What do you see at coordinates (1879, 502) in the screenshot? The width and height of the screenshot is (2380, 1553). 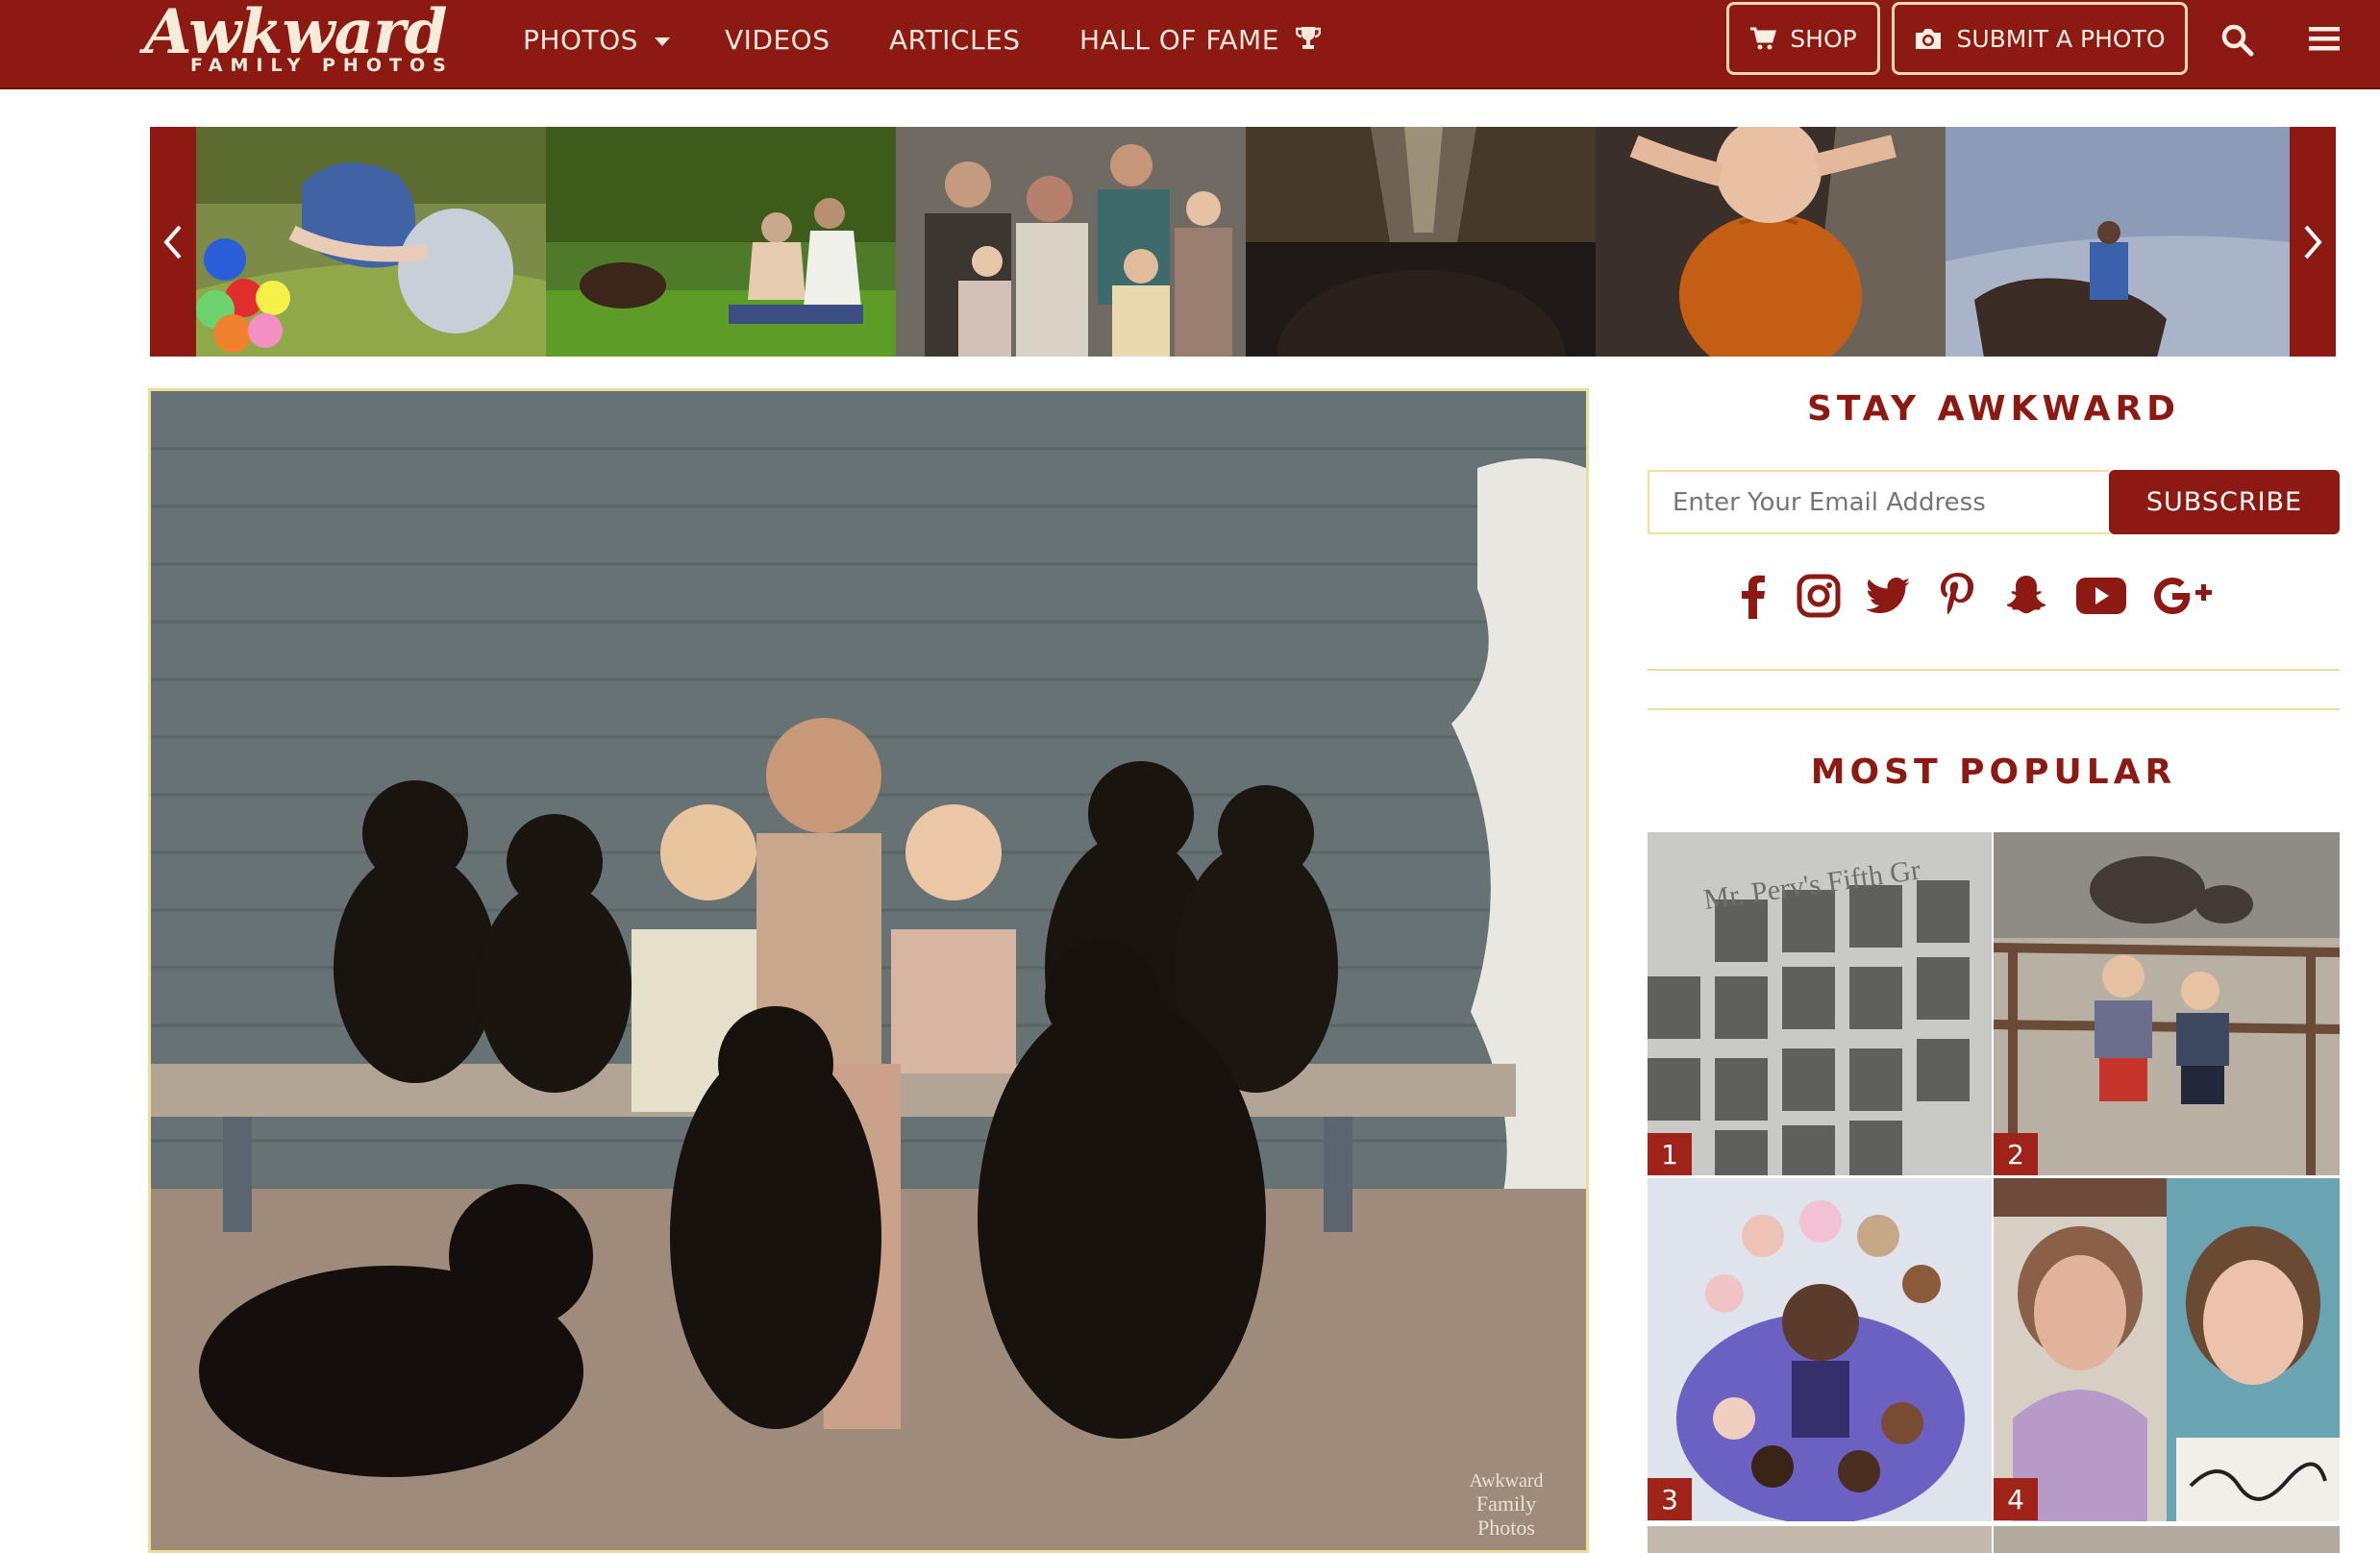 I see `email-input` at bounding box center [1879, 502].